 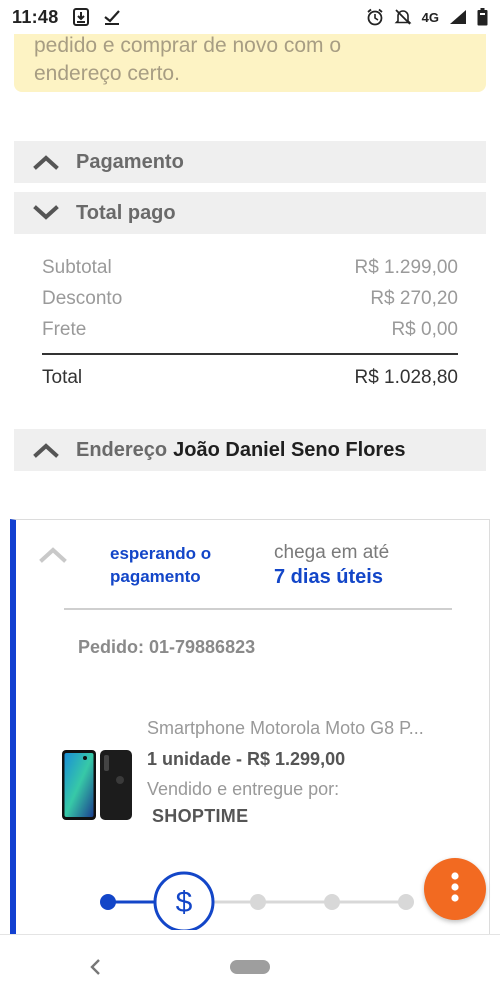 I want to click on product-image, so click(x=97, y=785).